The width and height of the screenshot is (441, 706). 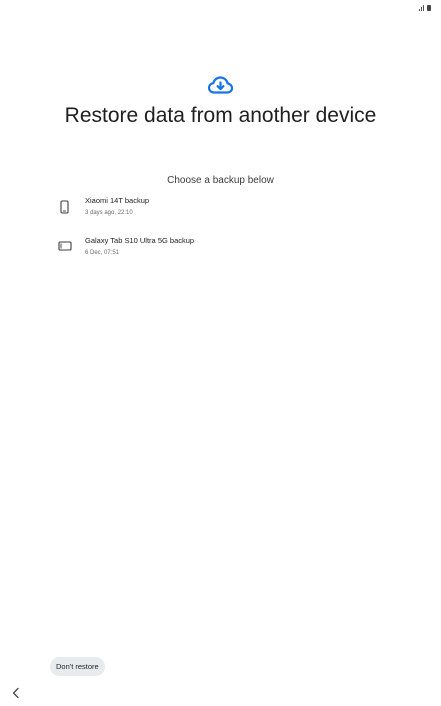 What do you see at coordinates (16, 693) in the screenshot?
I see `back-chevron-icon` at bounding box center [16, 693].